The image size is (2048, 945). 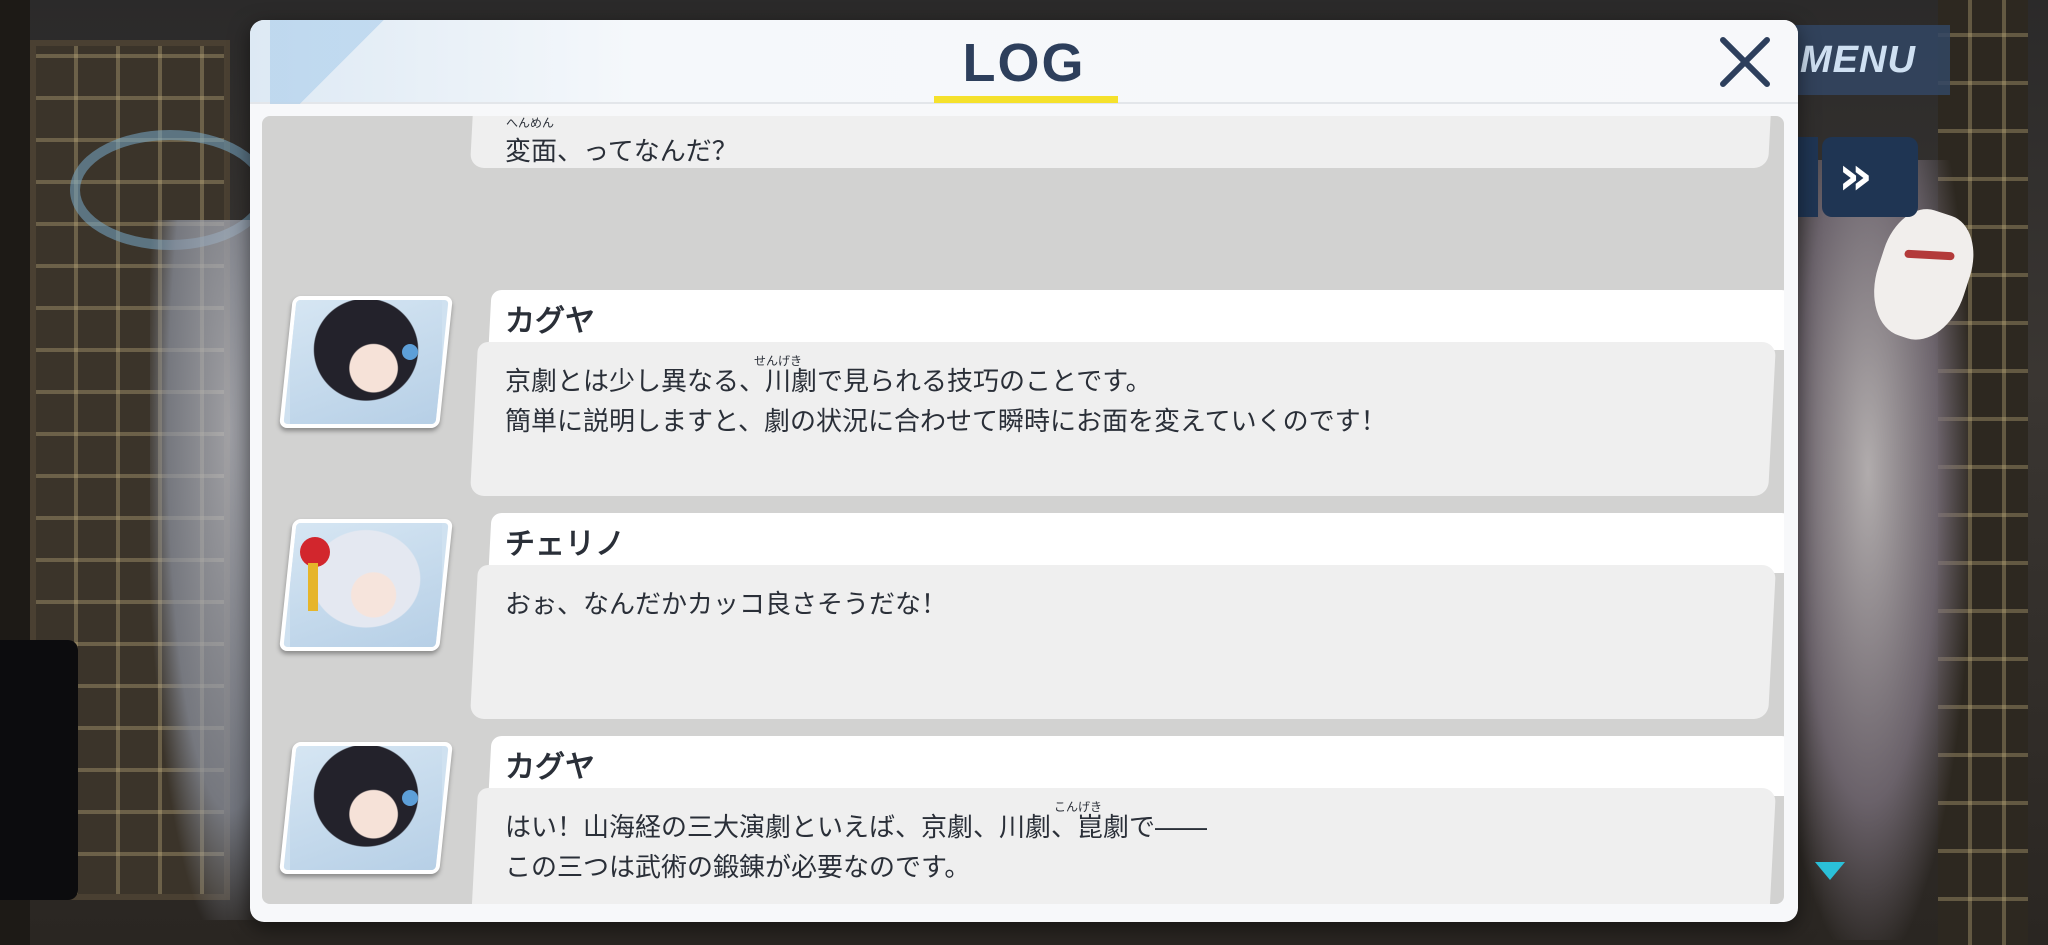 I want to click on next-arrow-icon, so click(x=1830, y=871).